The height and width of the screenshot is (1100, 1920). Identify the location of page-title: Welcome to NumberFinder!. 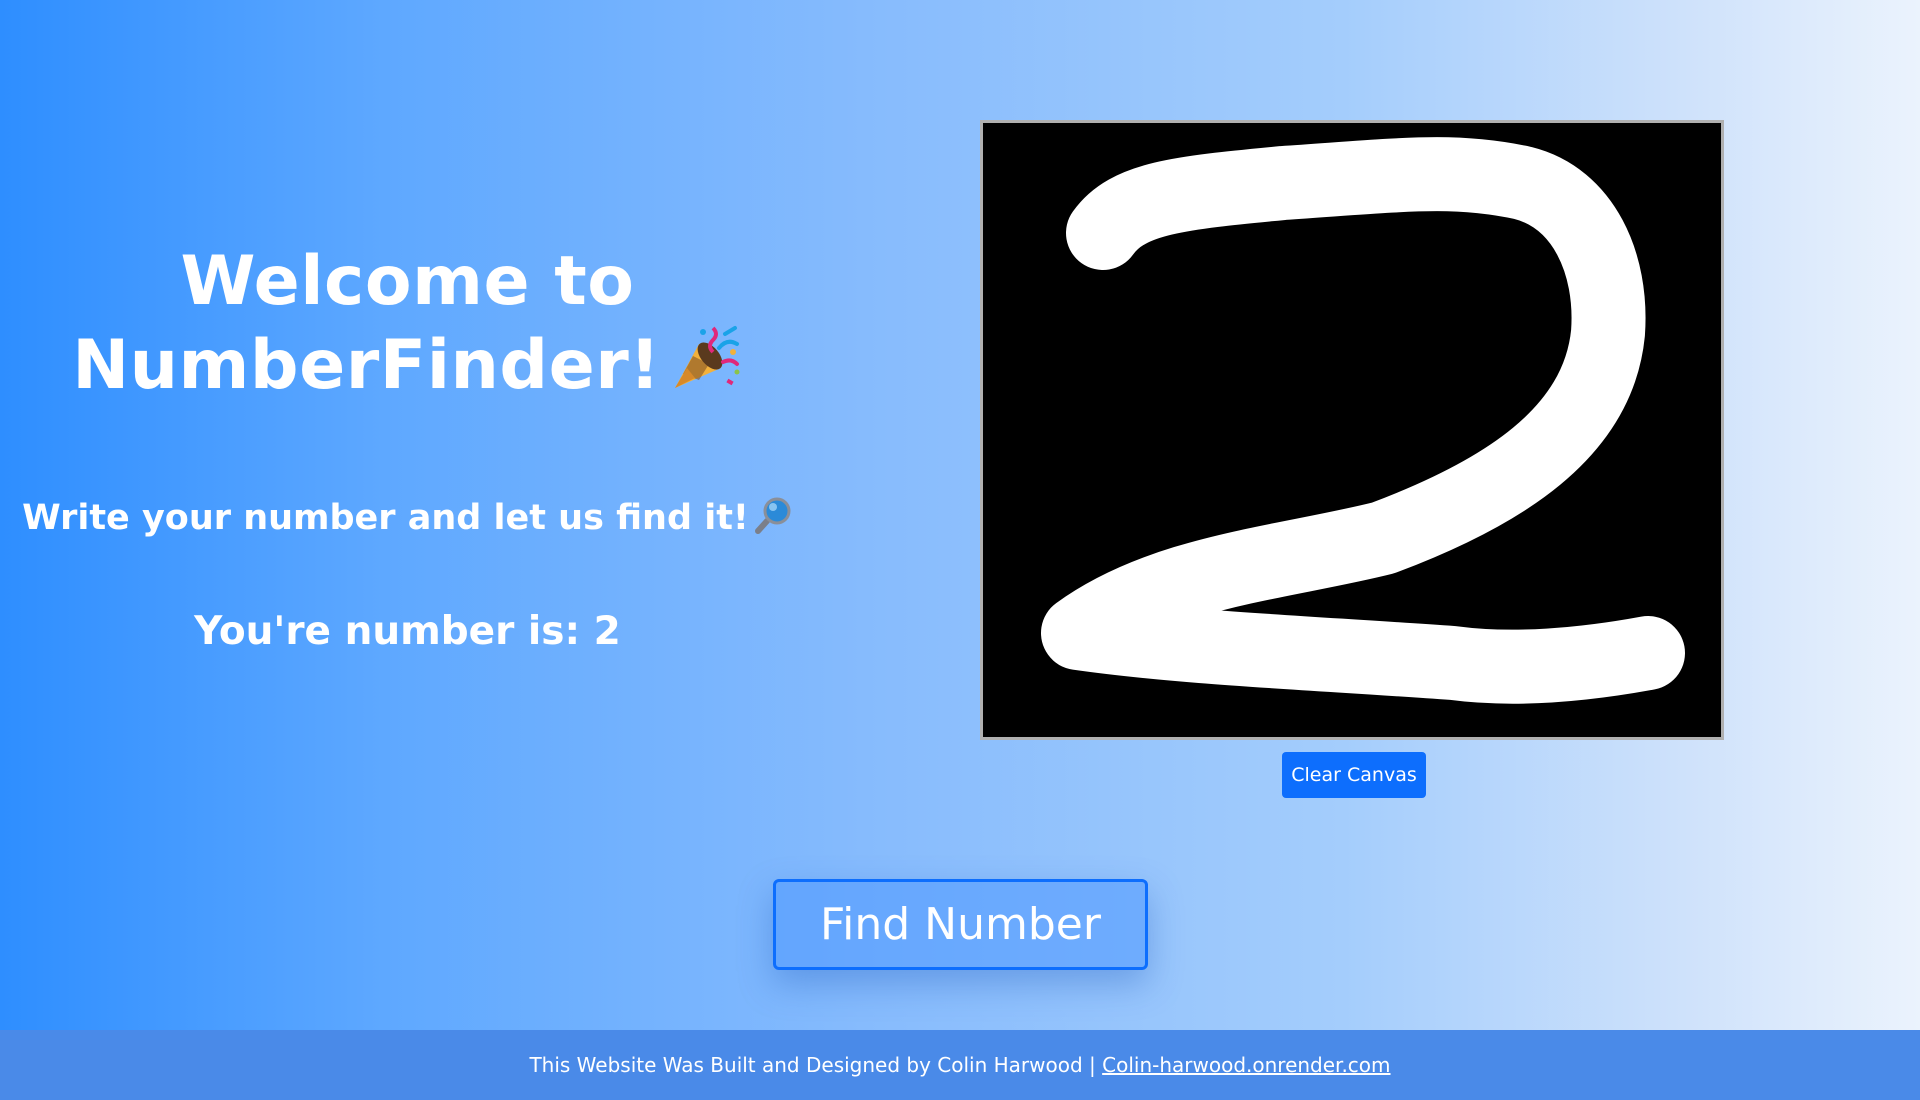
(407, 324).